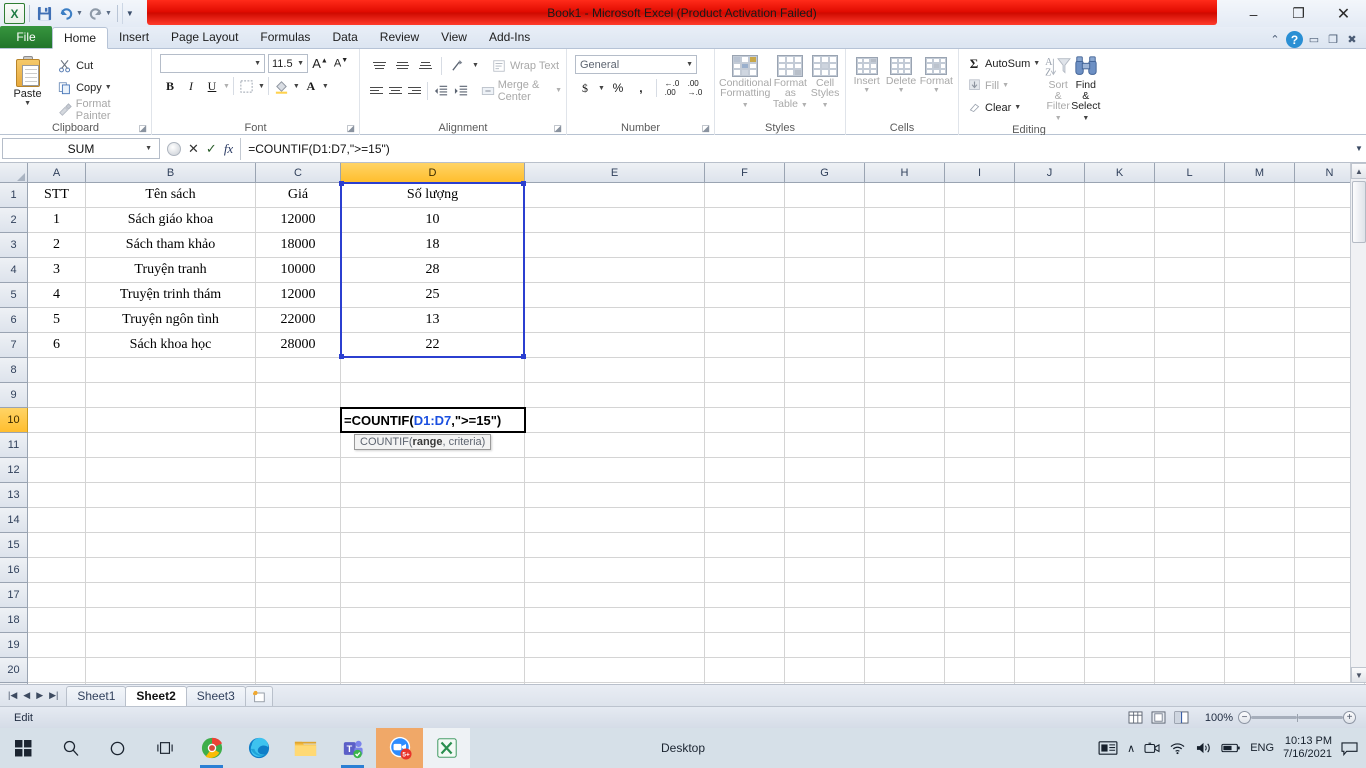 The width and height of the screenshot is (1366, 768). I want to click on insert-function-icon: fx, so click(228, 149).